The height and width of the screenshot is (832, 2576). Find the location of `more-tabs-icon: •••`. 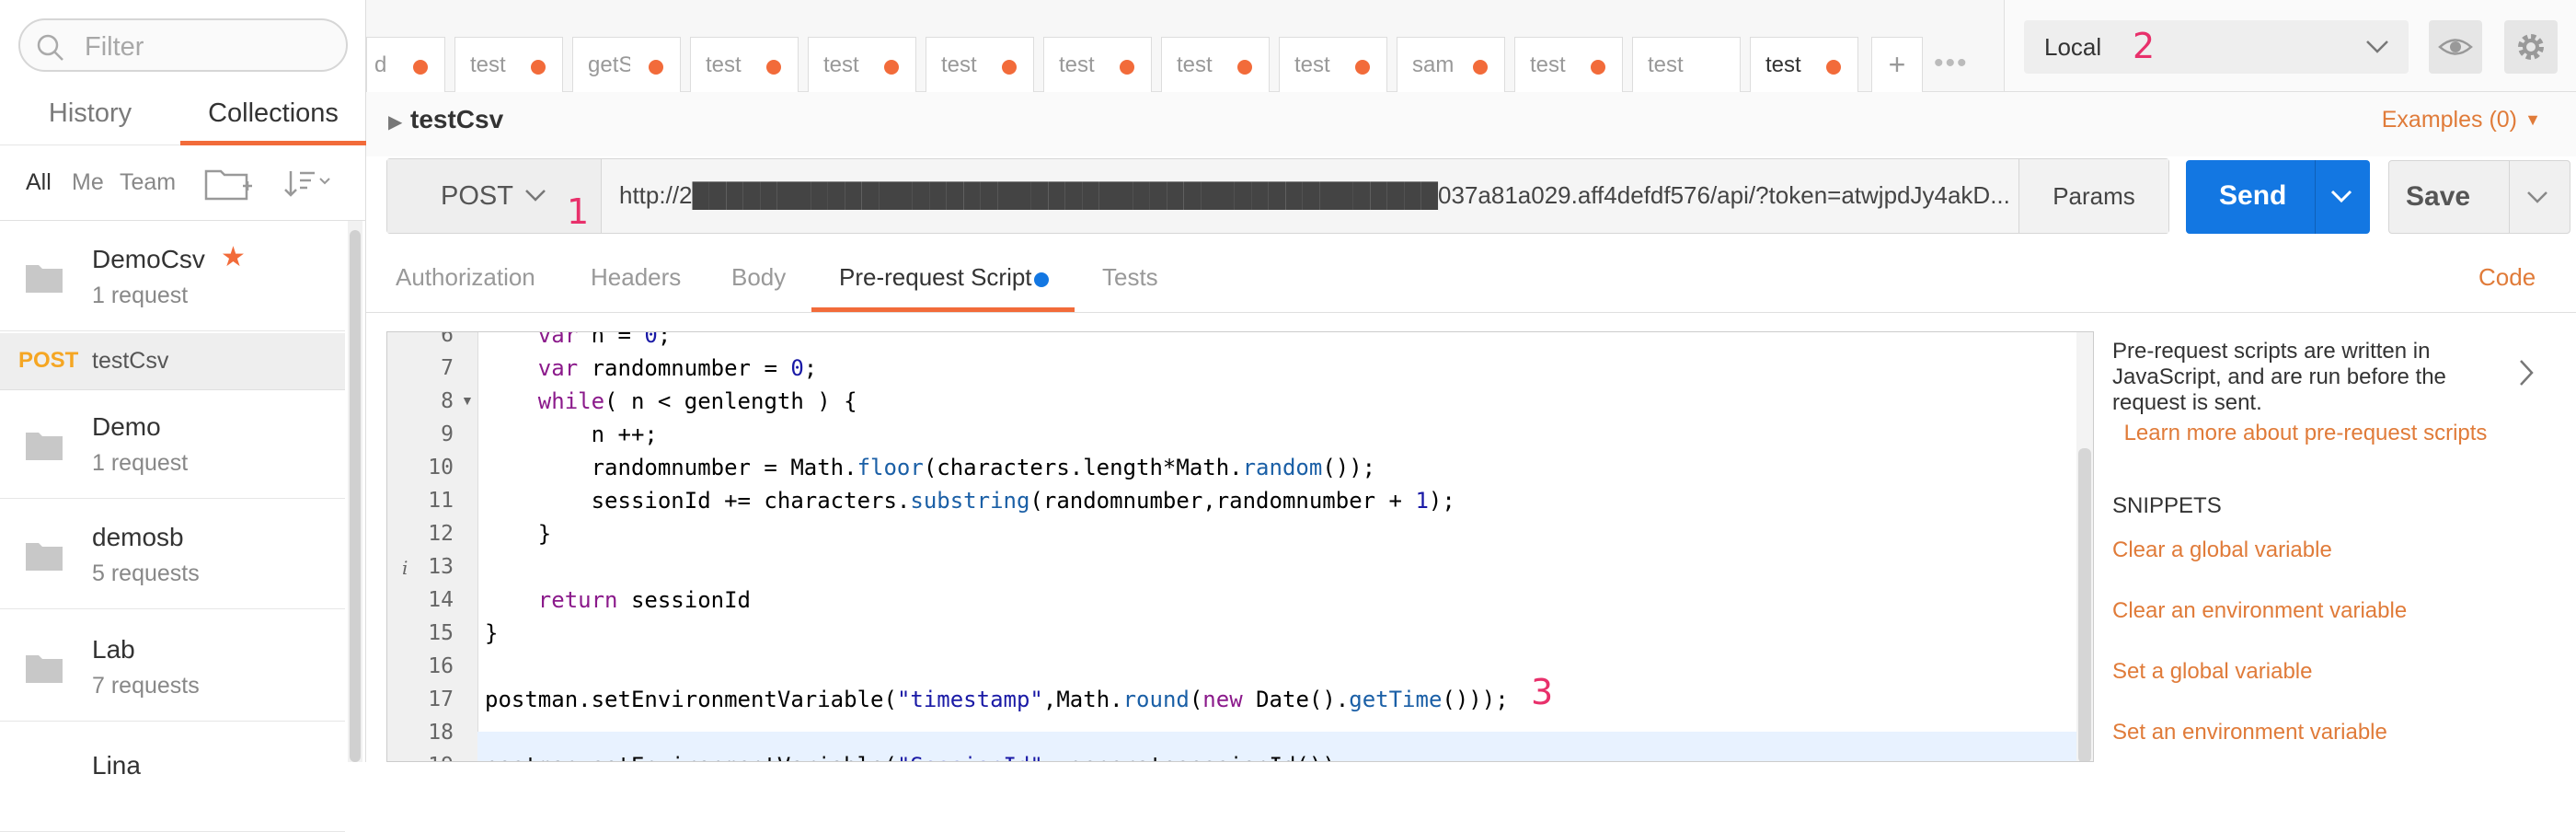

more-tabs-icon: ••• is located at coordinates (1951, 63).